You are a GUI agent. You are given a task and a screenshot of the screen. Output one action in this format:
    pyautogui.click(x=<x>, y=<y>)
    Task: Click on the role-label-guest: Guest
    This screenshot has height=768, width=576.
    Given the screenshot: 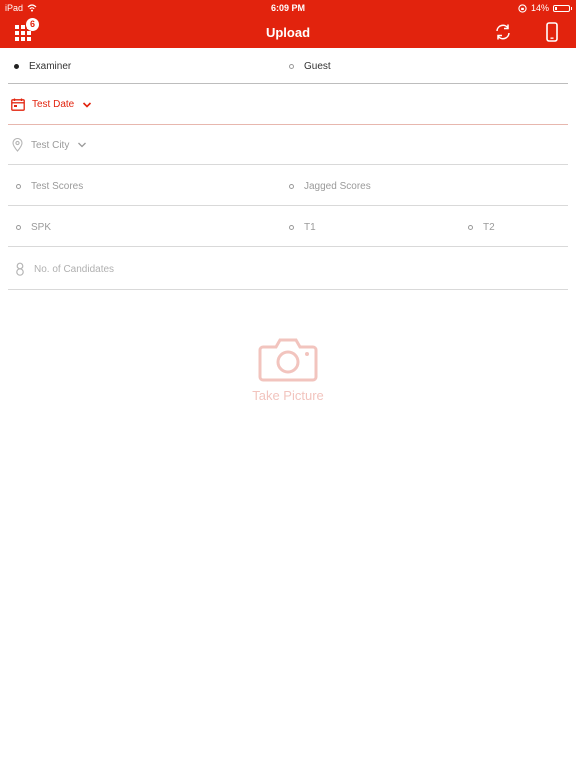 What is the action you would take?
    pyautogui.click(x=317, y=66)
    